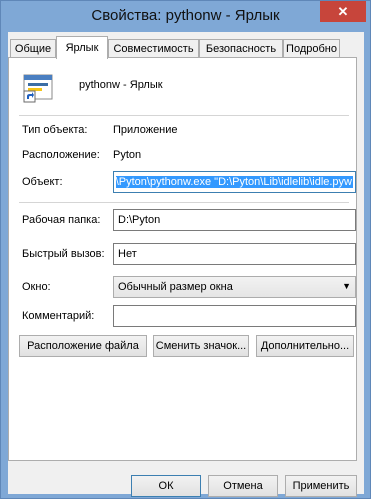  What do you see at coordinates (234, 254) in the screenshot?
I see `hotkey-input: Нет` at bounding box center [234, 254].